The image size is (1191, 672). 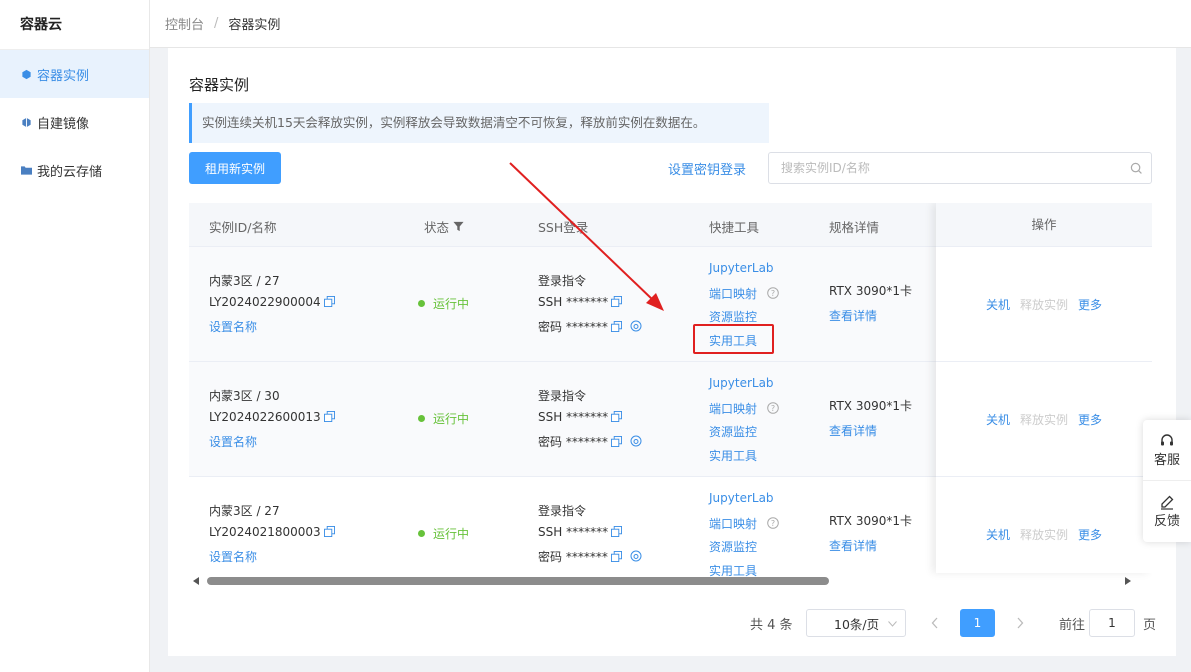 I want to click on ssh-title: 登录指令, so click(x=562, y=281).